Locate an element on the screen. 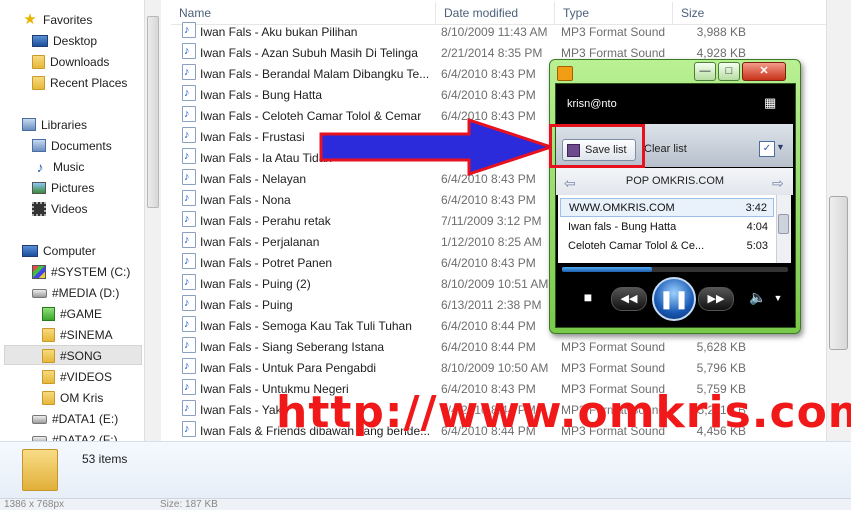 The height and width of the screenshot is (510, 851). file-name: Iwan Fals - Nona is located at coordinates (245, 200).